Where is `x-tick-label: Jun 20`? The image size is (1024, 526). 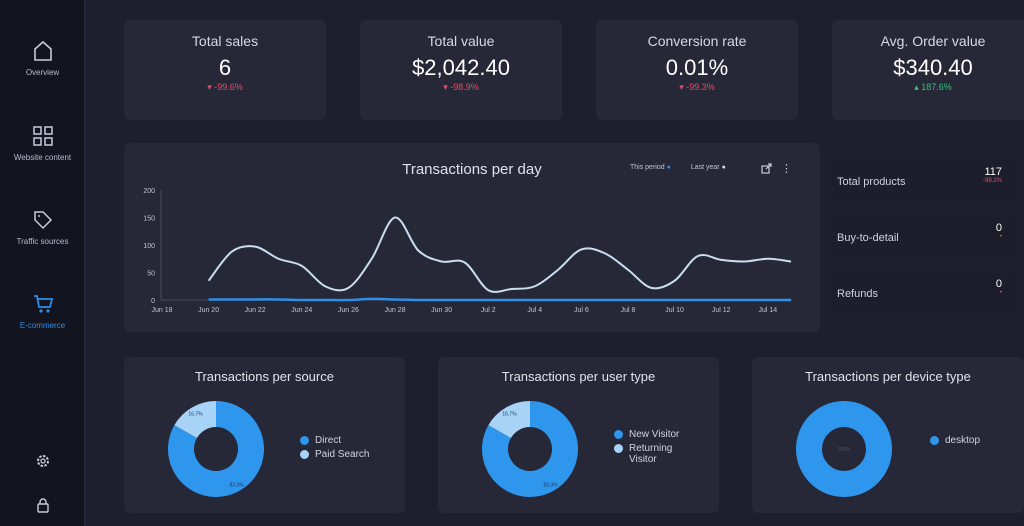
x-tick-label: Jun 20 is located at coordinates (208, 310).